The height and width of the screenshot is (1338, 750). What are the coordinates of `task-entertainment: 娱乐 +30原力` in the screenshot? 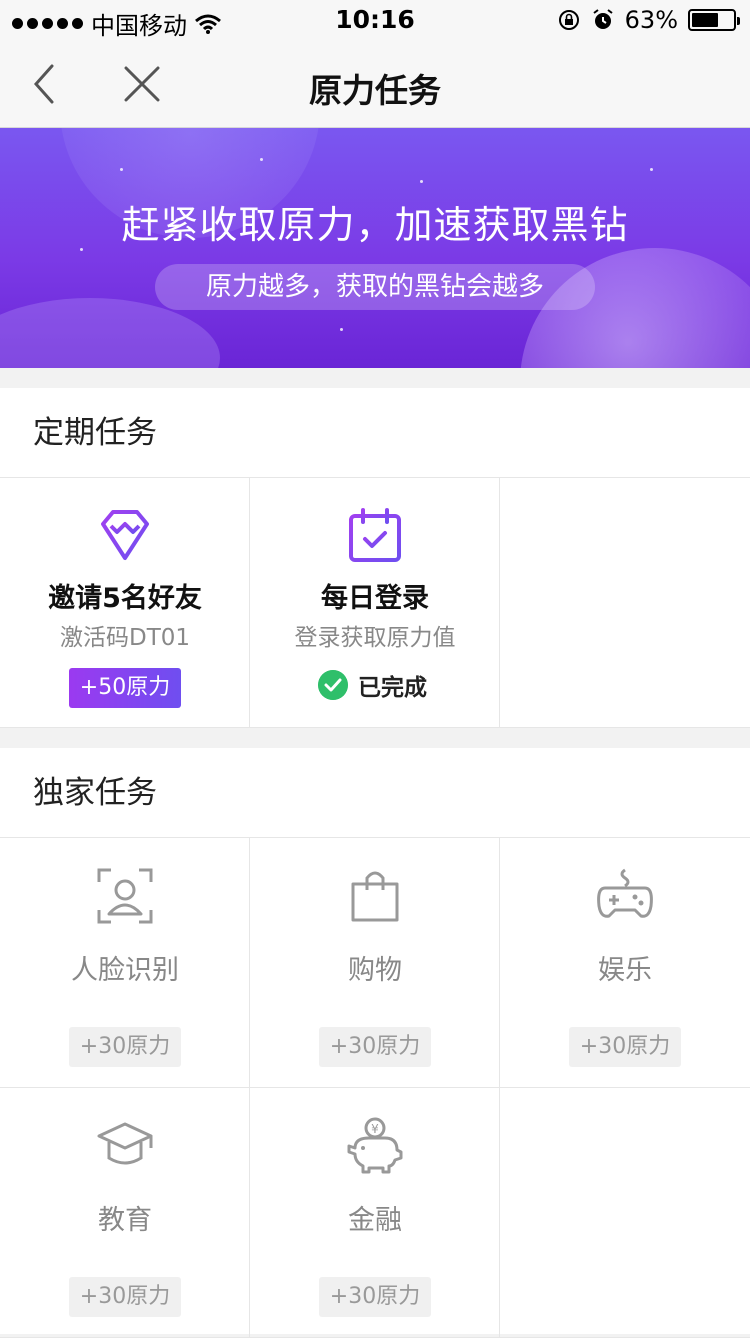 It's located at (625, 963).